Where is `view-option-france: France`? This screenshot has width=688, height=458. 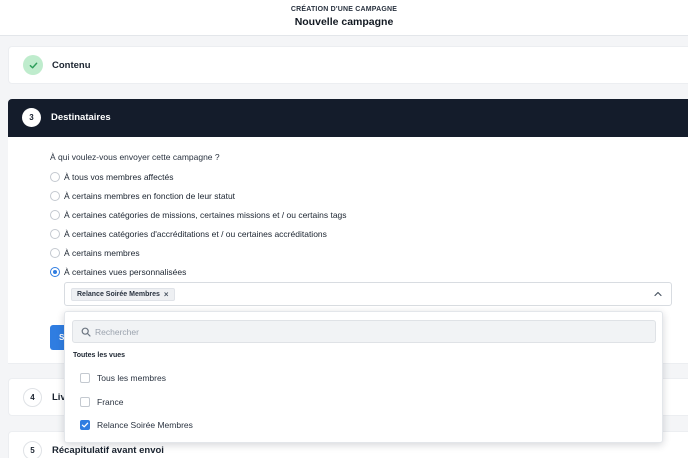 view-option-france: France is located at coordinates (101, 402).